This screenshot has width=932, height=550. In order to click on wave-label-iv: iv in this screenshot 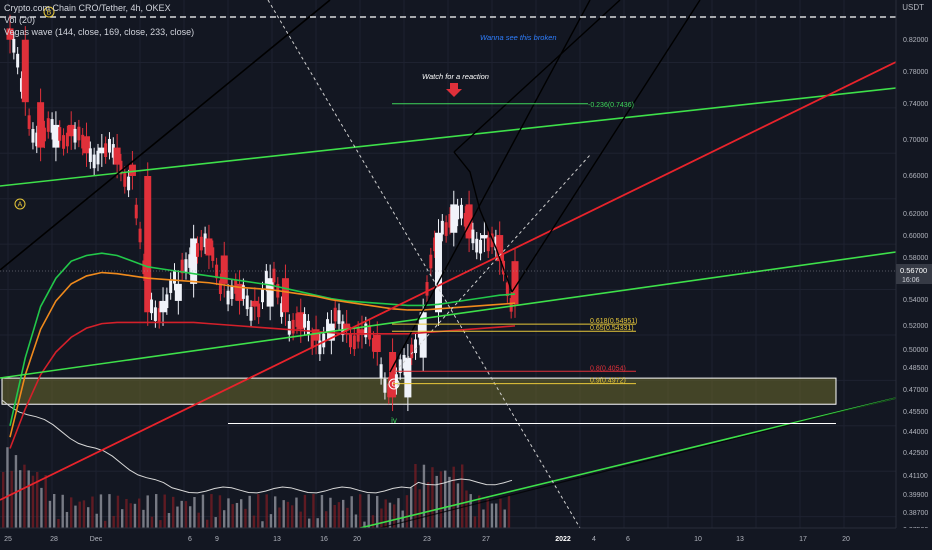, I will do `click(394, 420)`.